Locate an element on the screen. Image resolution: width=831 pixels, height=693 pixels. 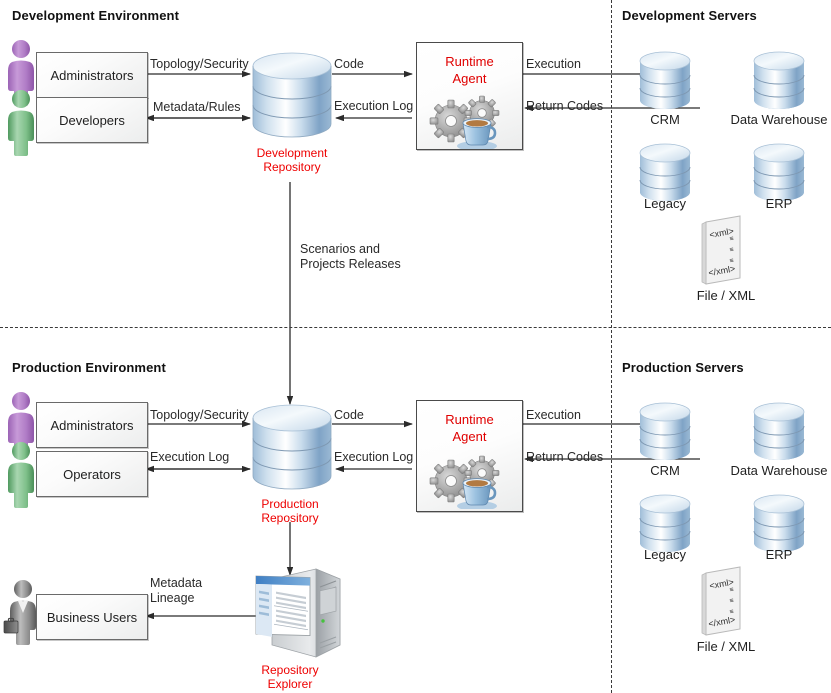
flow-label-execution-prod: Execution is located at coordinates (553, 415).